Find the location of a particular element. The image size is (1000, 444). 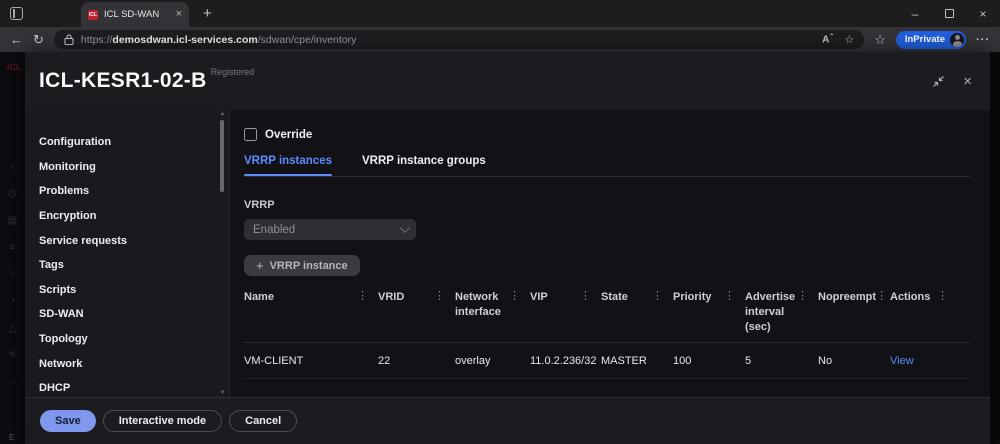

sidebar-item-network: Network is located at coordinates (134, 363).